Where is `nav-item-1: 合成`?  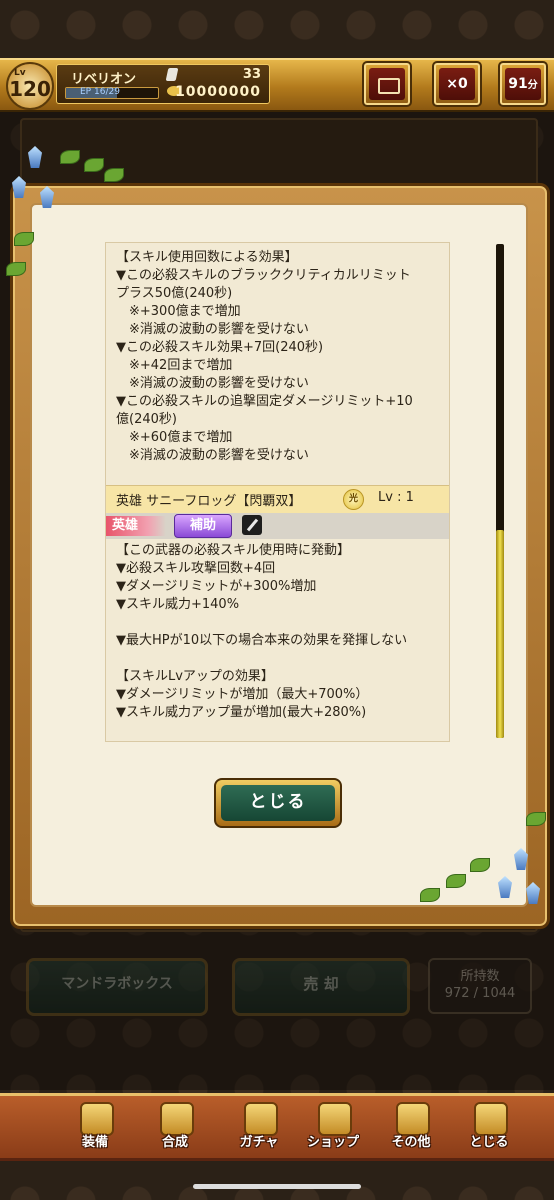 nav-item-1: 合成 is located at coordinates (175, 1126).